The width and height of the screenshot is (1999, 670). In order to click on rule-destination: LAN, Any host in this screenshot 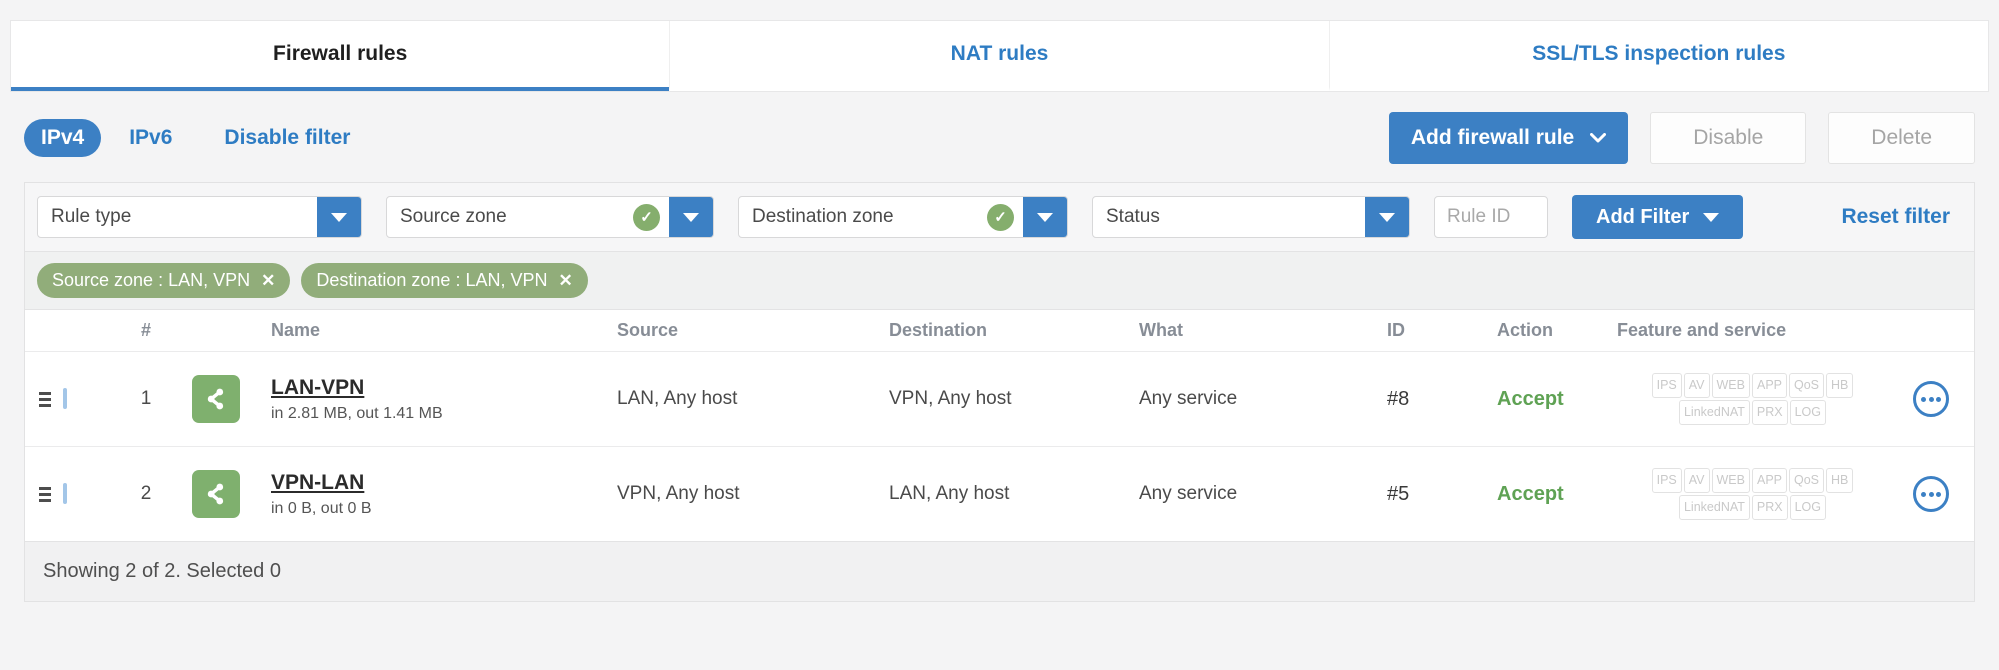, I will do `click(949, 493)`.